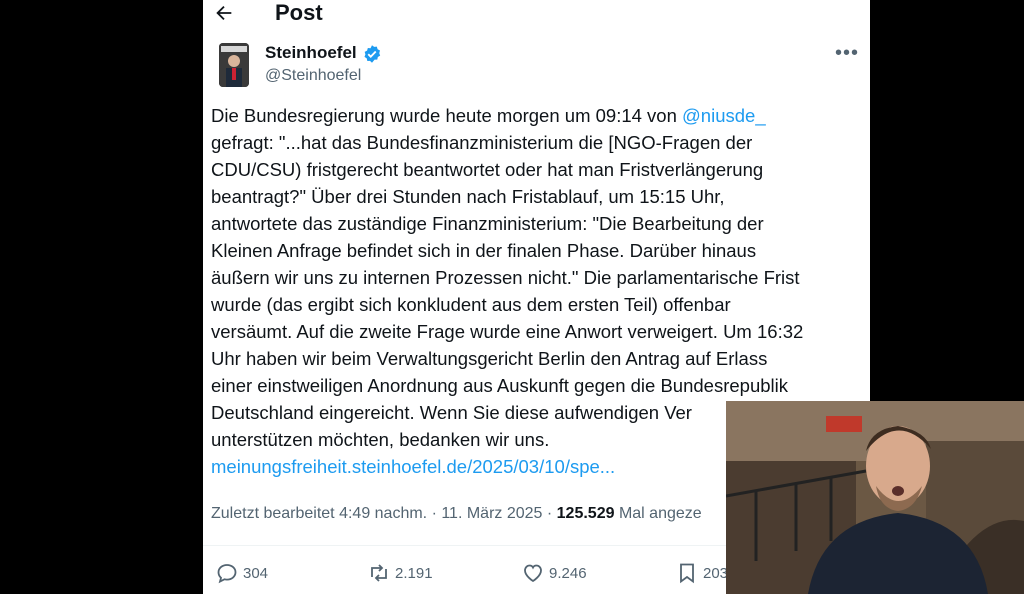 The height and width of the screenshot is (594, 1024). I want to click on avatar, so click(234, 65).